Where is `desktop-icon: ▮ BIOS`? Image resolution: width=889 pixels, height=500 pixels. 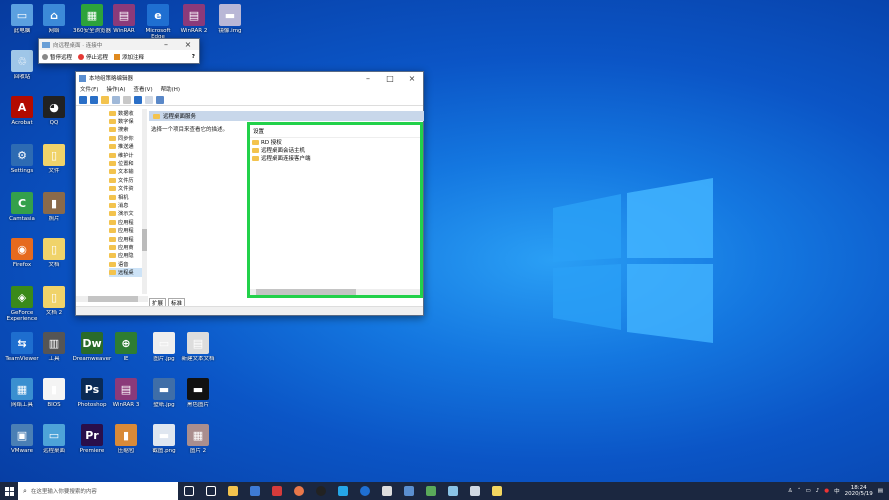 desktop-icon: ▮ BIOS is located at coordinates (54, 393).